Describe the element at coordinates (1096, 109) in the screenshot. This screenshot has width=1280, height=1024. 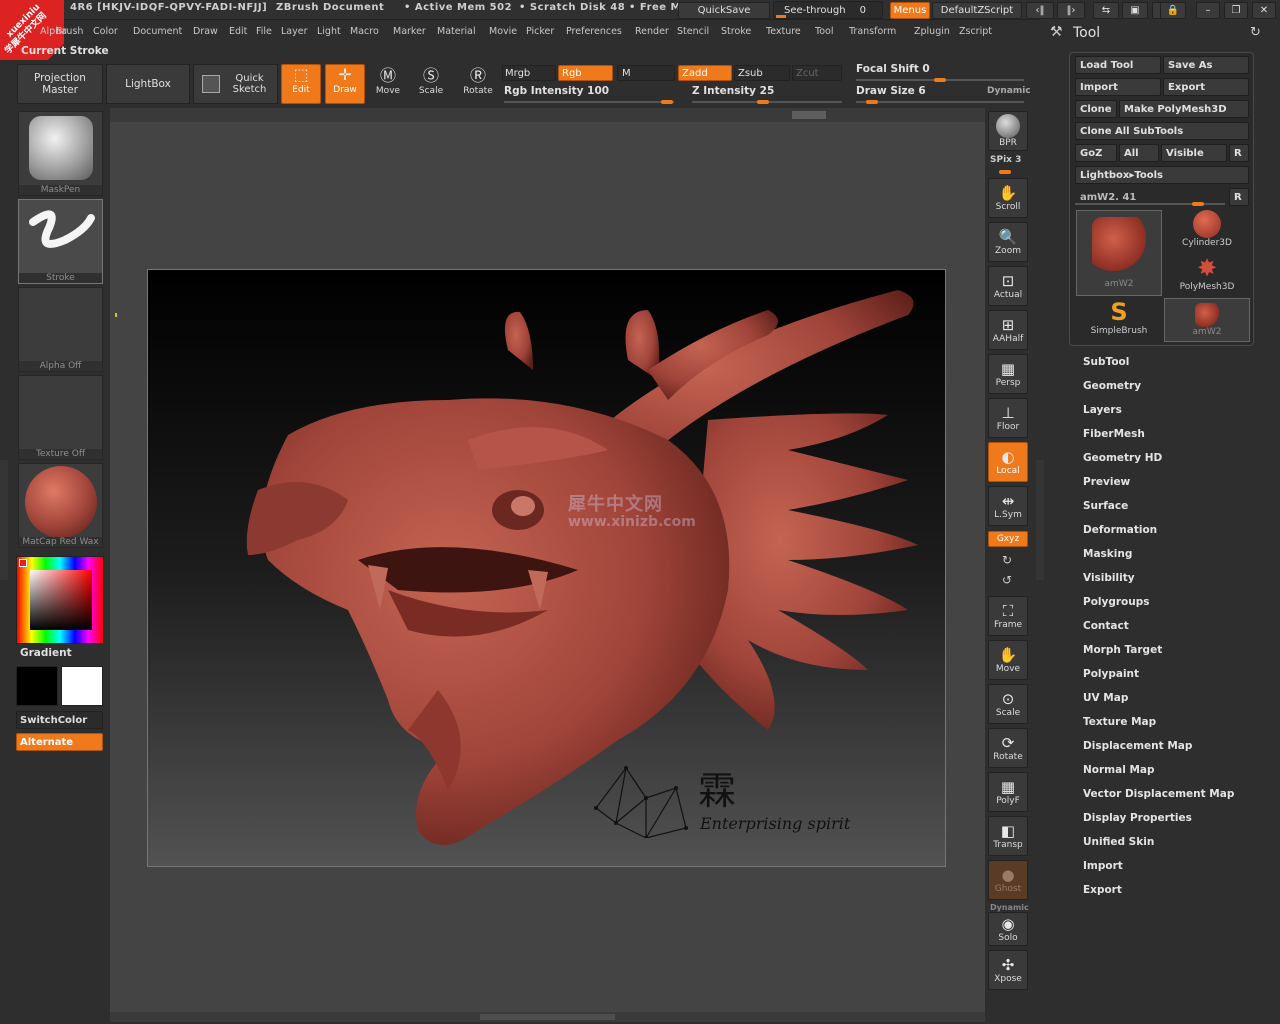
I see `clone-button: Clone` at that location.